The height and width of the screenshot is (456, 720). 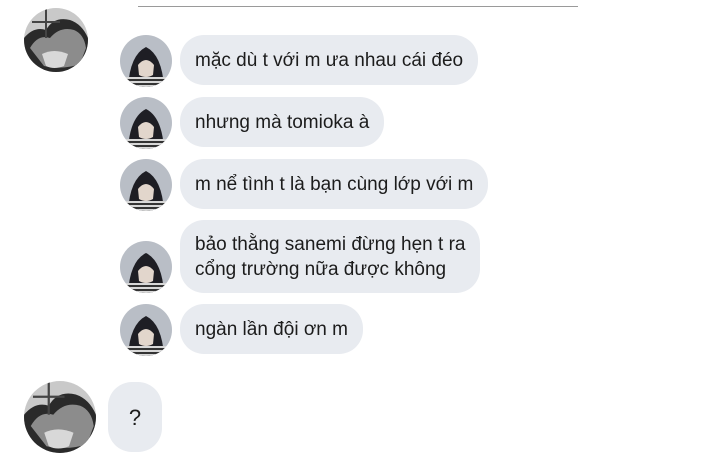 I want to click on message-text: m nể tình t là bạn cùng lớp với m, so click(x=334, y=184).